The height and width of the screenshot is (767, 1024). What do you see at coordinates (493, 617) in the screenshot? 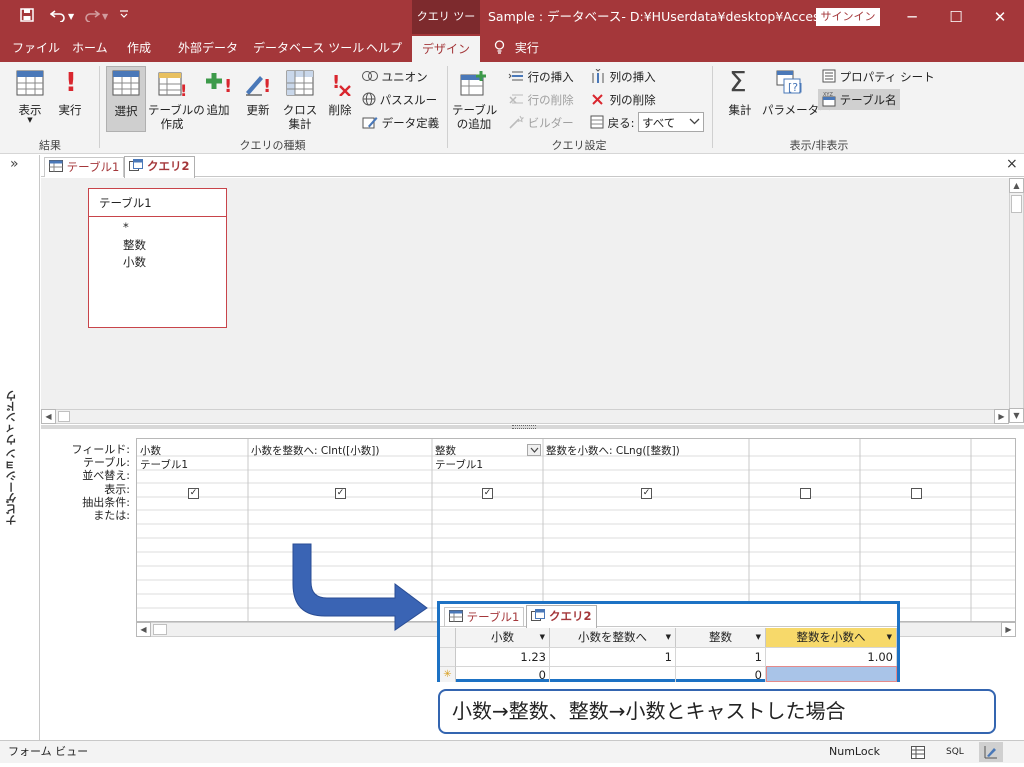
I see `datasheet-tab-table1-label: テーブル1` at bounding box center [493, 617].